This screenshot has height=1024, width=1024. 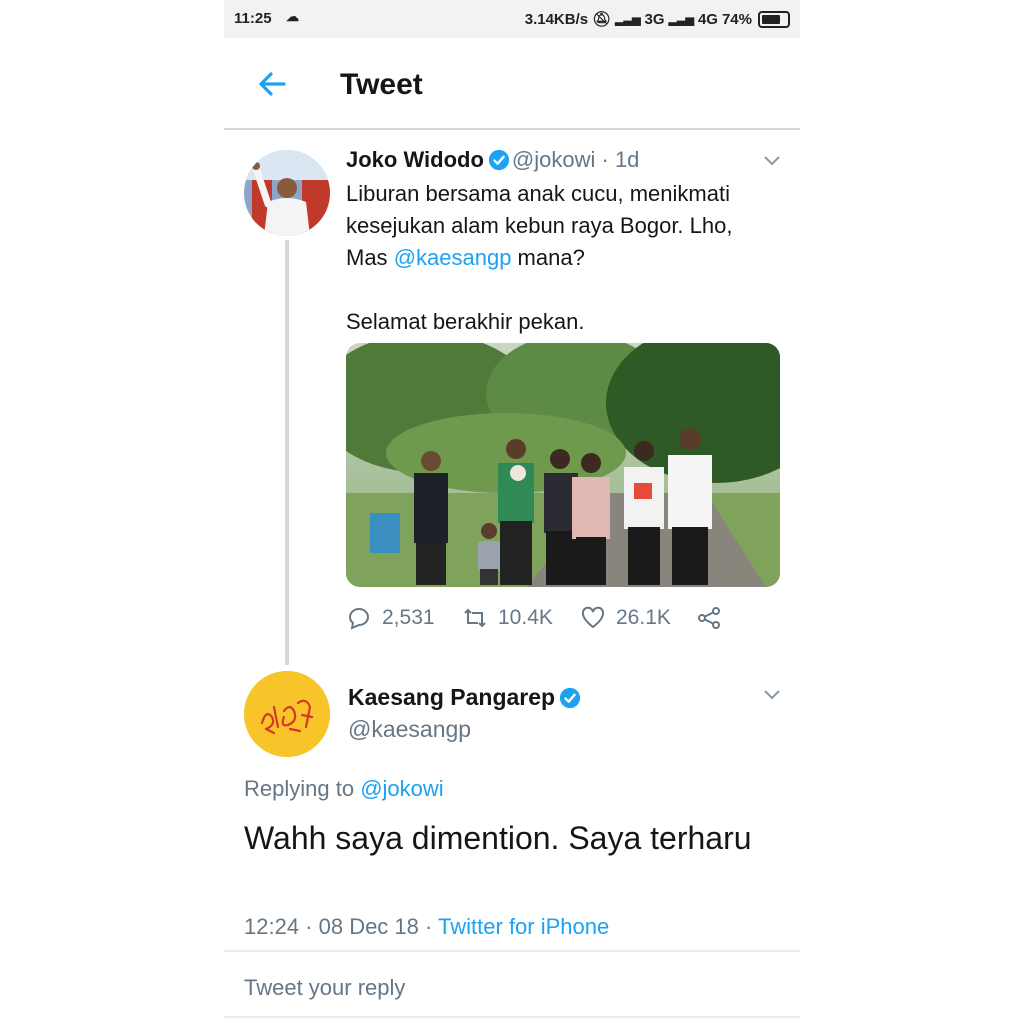 I want to click on app-bar: Tweet, so click(x=512, y=84).